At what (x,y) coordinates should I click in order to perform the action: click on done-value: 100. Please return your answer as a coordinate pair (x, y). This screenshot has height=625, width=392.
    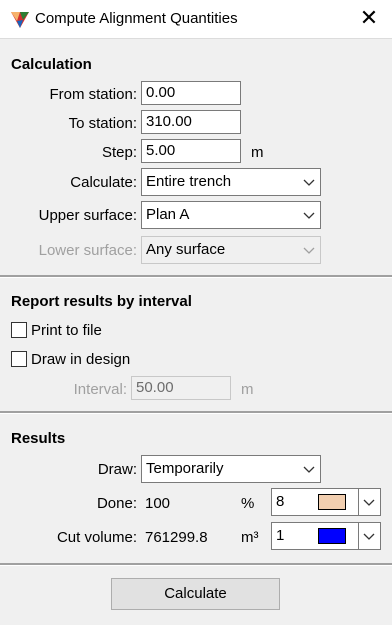
    Looking at the image, I should click on (158, 503).